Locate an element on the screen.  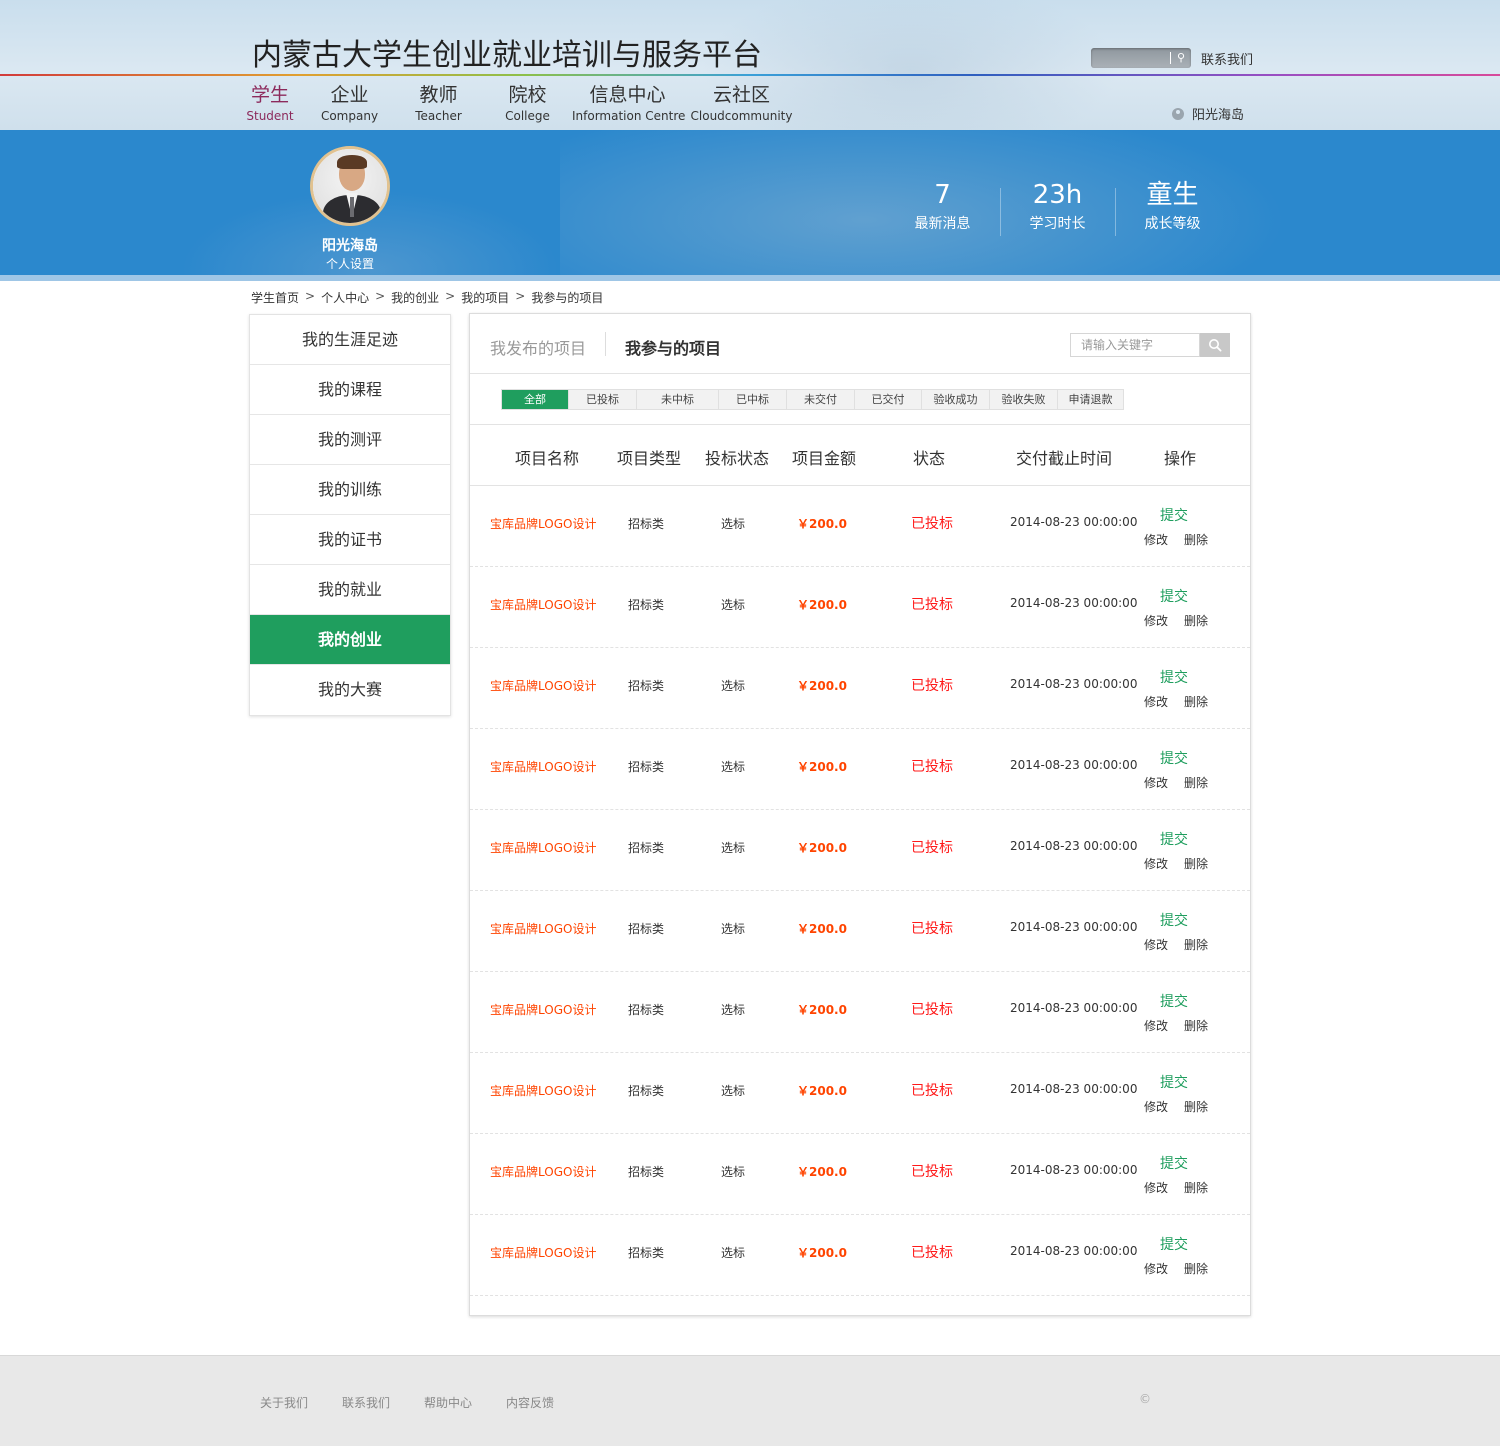
footer-link-help: 帮助中心 is located at coordinates (448, 1402).